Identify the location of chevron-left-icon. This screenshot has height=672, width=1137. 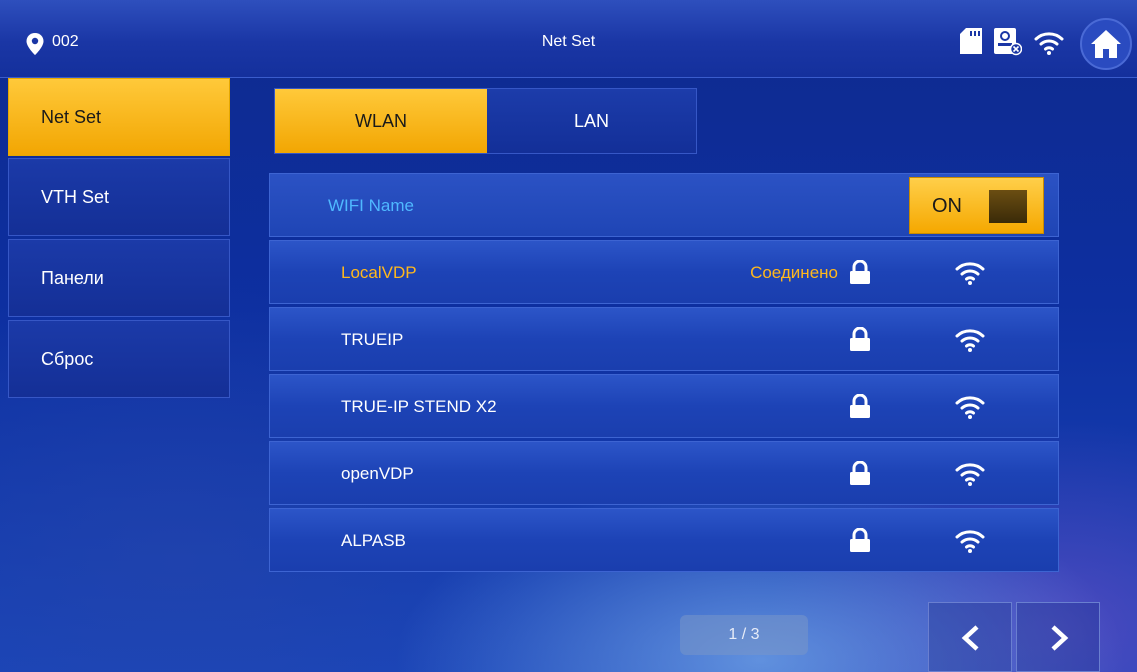
(970, 638).